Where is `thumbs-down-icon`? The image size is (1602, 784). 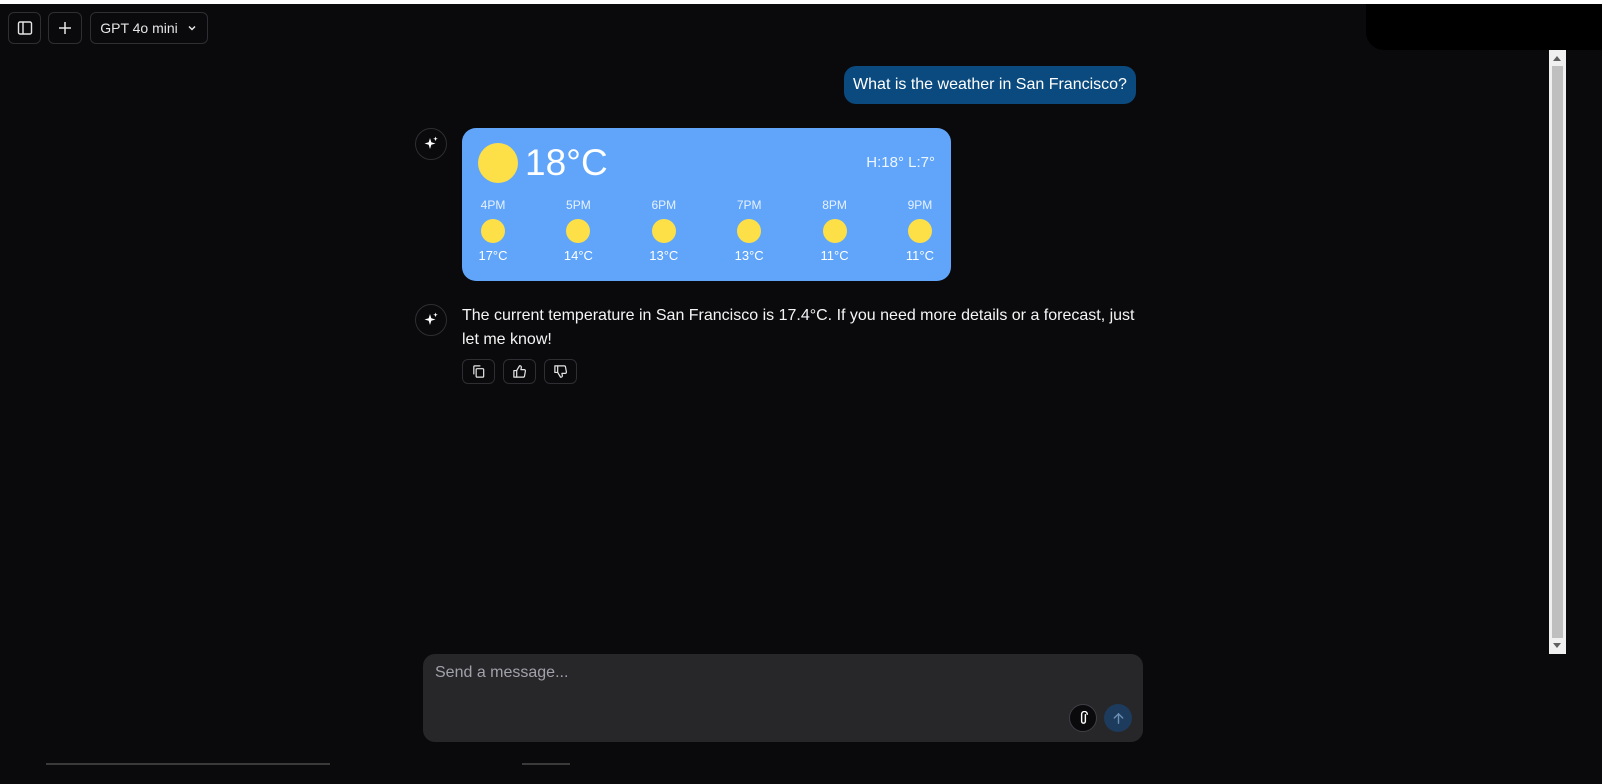 thumbs-down-icon is located at coordinates (561, 371).